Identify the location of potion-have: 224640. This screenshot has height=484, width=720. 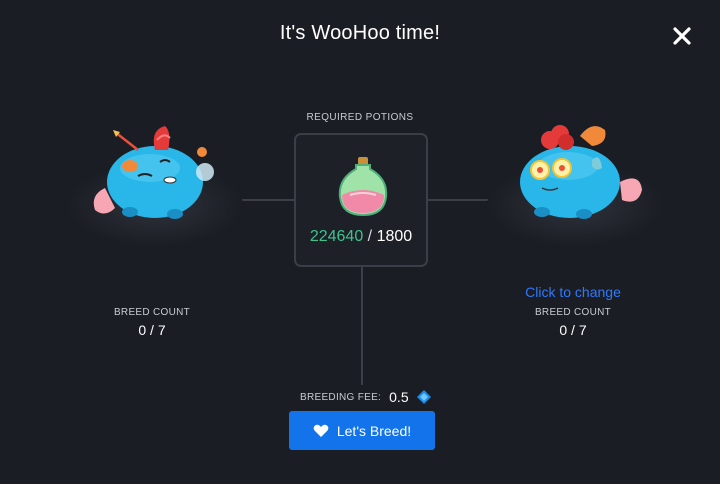
(336, 236).